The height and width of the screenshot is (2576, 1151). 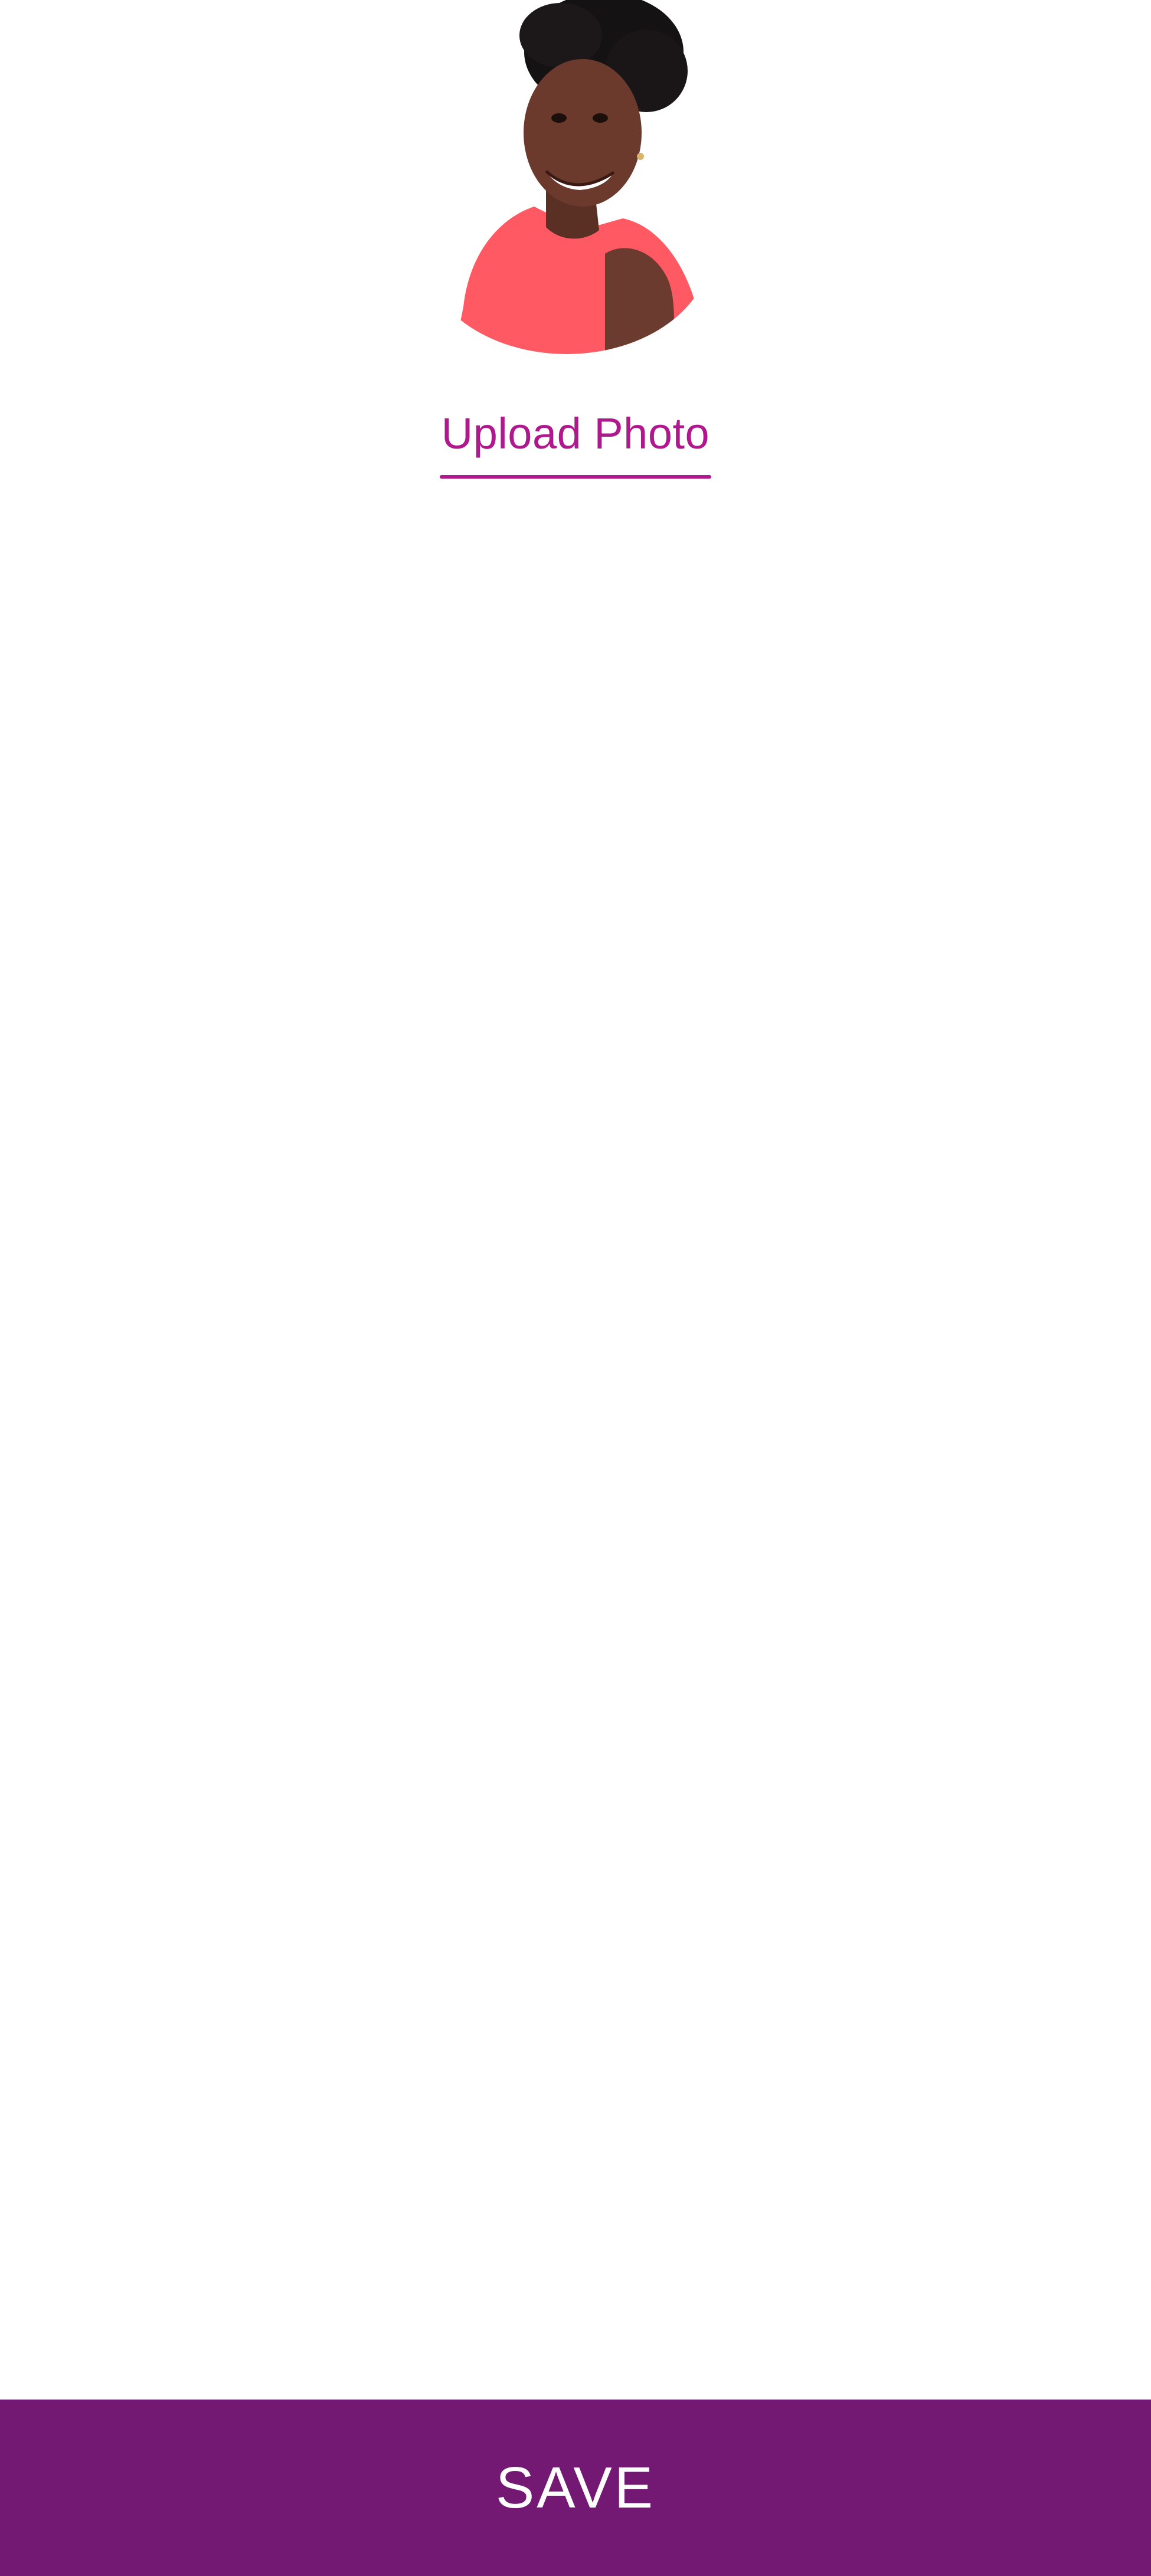 What do you see at coordinates (569, 177) in the screenshot?
I see `profile-photo-image` at bounding box center [569, 177].